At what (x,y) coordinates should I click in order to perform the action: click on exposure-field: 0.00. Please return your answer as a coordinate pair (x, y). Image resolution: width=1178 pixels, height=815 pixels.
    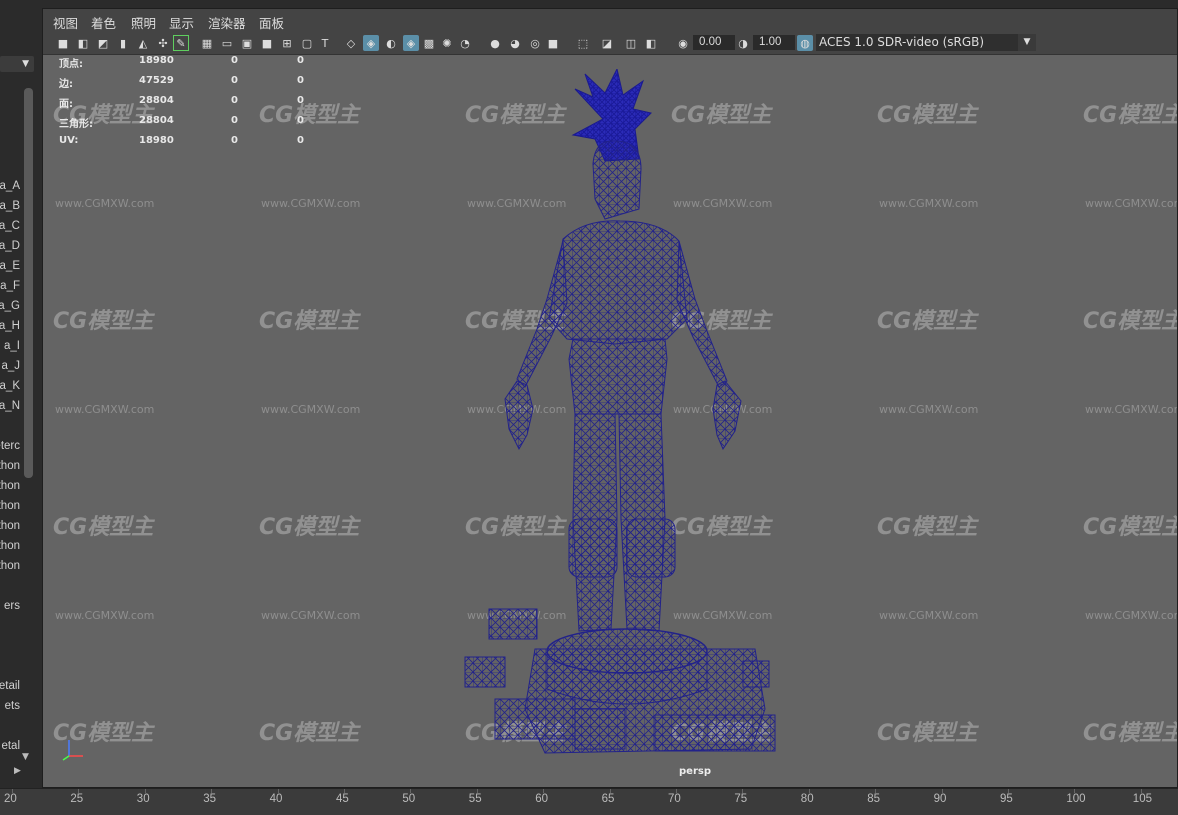
    Looking at the image, I should click on (714, 42).